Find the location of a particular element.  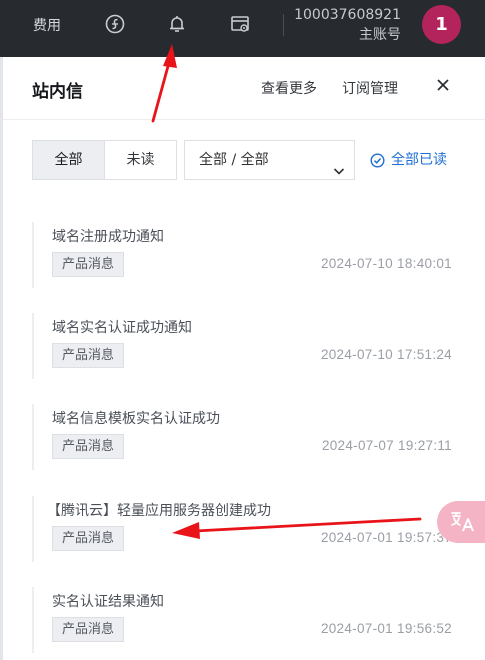

message-item: 域名实名认证成功通知 产品消息 2024-07-10 17:51:24 is located at coordinates (244, 358).